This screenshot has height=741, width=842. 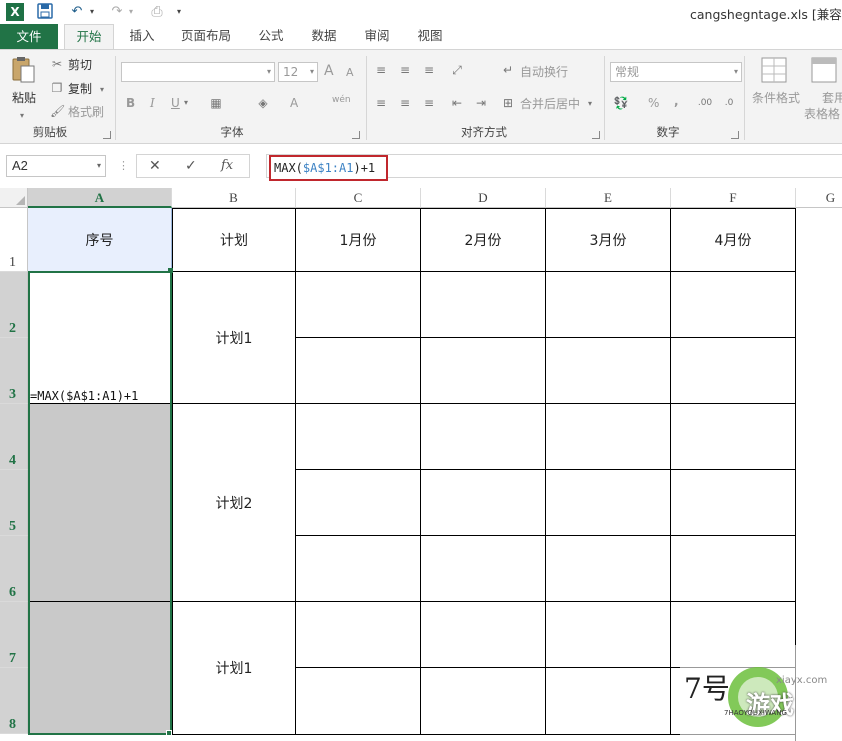 I want to click on cell-d3, so click(x=483, y=371).